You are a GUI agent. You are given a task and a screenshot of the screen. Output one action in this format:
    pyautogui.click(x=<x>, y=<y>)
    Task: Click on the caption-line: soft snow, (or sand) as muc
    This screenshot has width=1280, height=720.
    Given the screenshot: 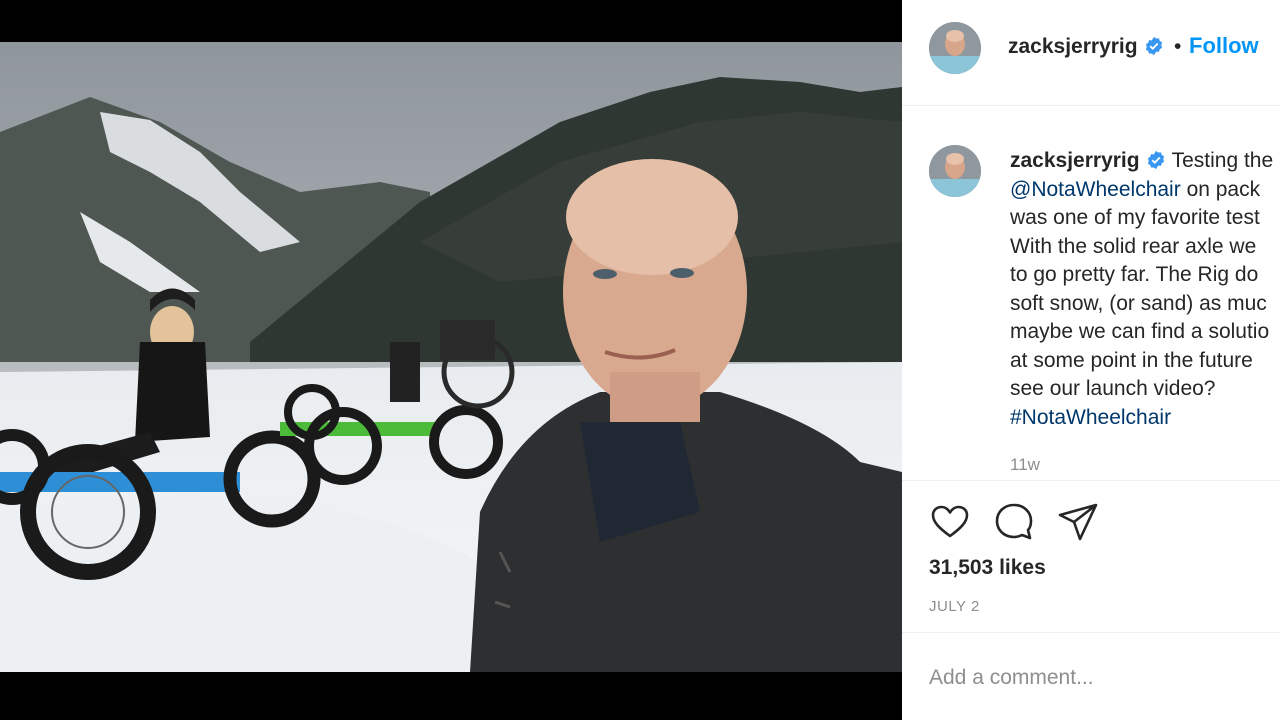 What is the action you would take?
    pyautogui.click(x=1138, y=303)
    